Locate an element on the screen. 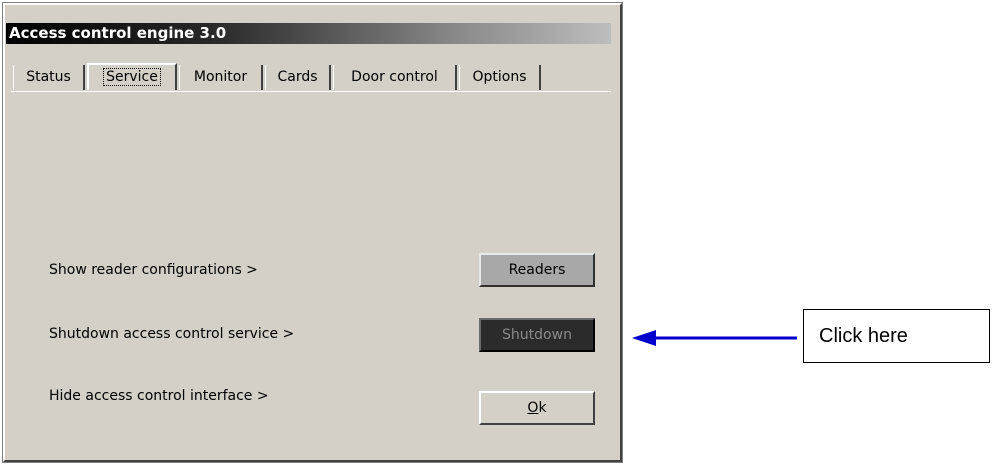  click-here-callout: Click here is located at coordinates (896, 336).